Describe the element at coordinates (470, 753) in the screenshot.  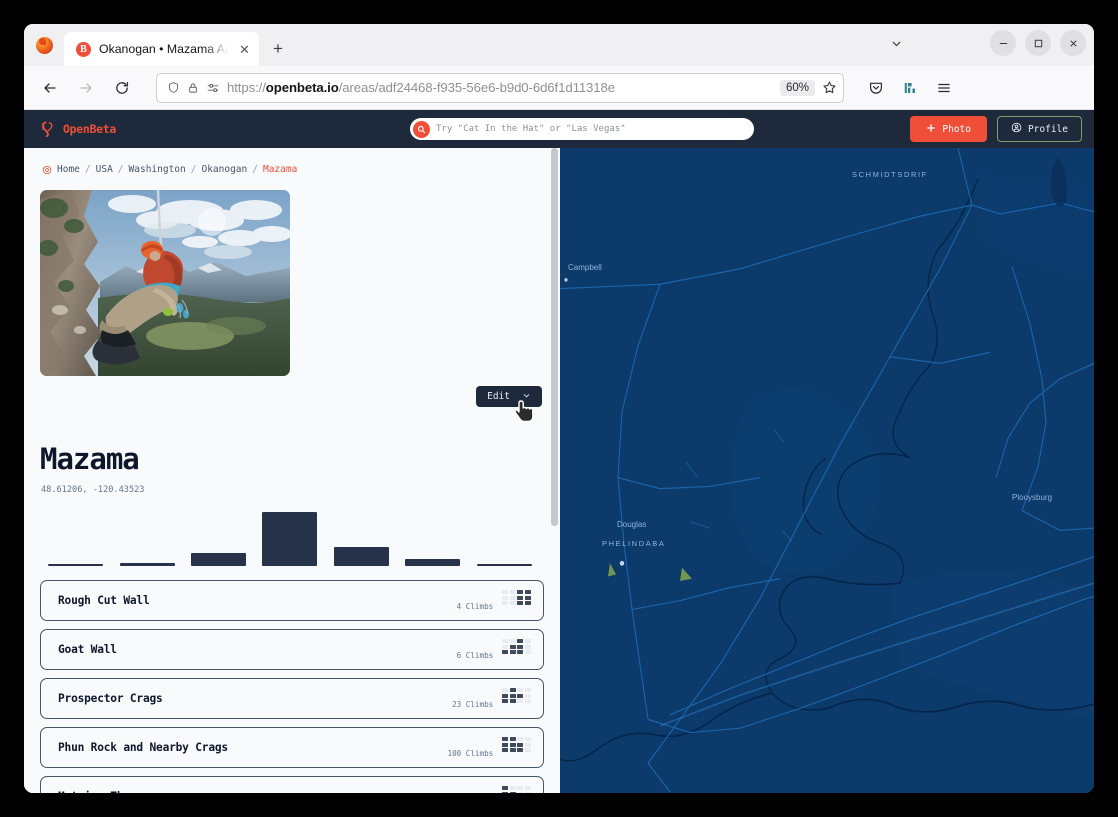
I see `crag-climb-count: 100 Climbs` at that location.